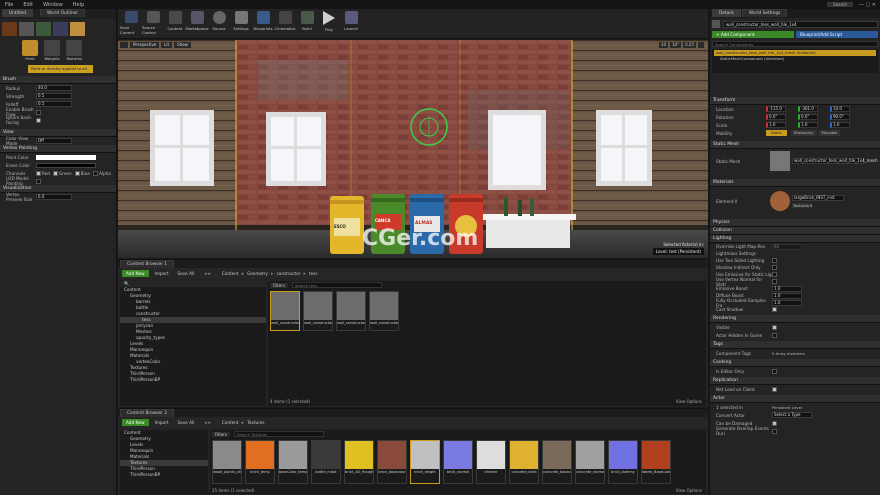  I want to click on maximize-icon, so click(701, 45).